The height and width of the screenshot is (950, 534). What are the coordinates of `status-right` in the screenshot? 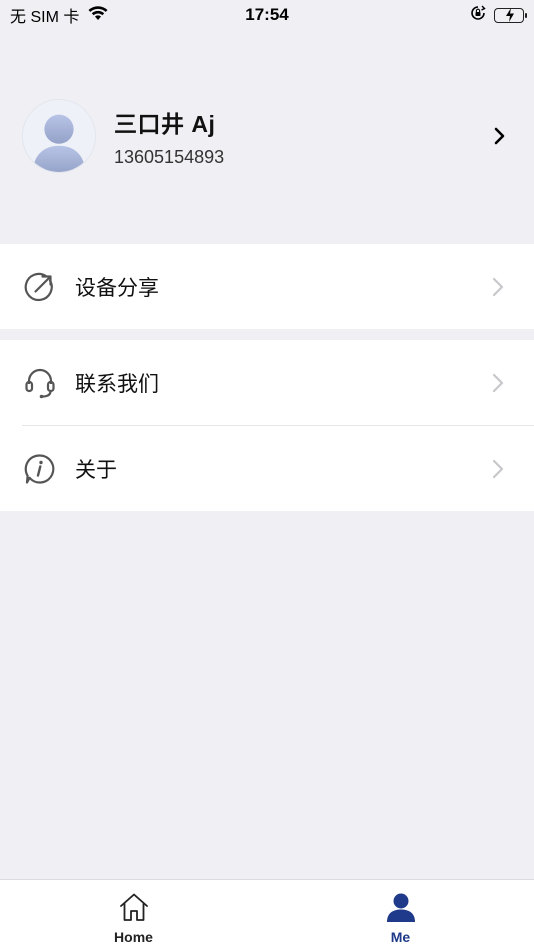 It's located at (498, 15).